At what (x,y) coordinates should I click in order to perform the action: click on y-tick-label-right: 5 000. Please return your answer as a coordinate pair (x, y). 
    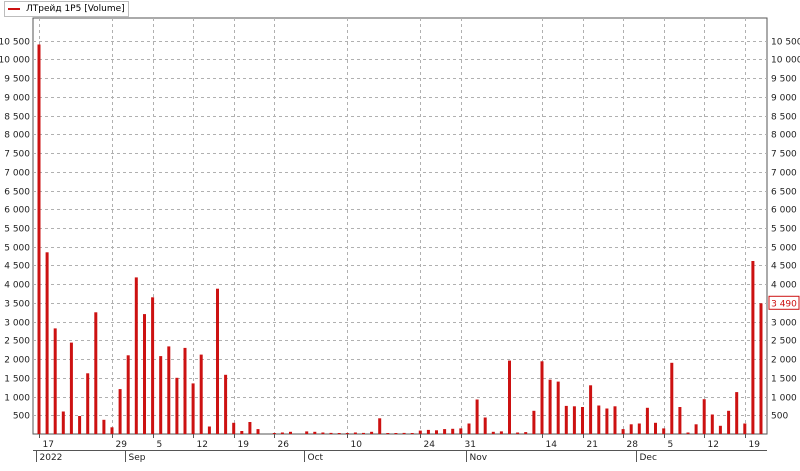
    Looking at the image, I should click on (784, 249).